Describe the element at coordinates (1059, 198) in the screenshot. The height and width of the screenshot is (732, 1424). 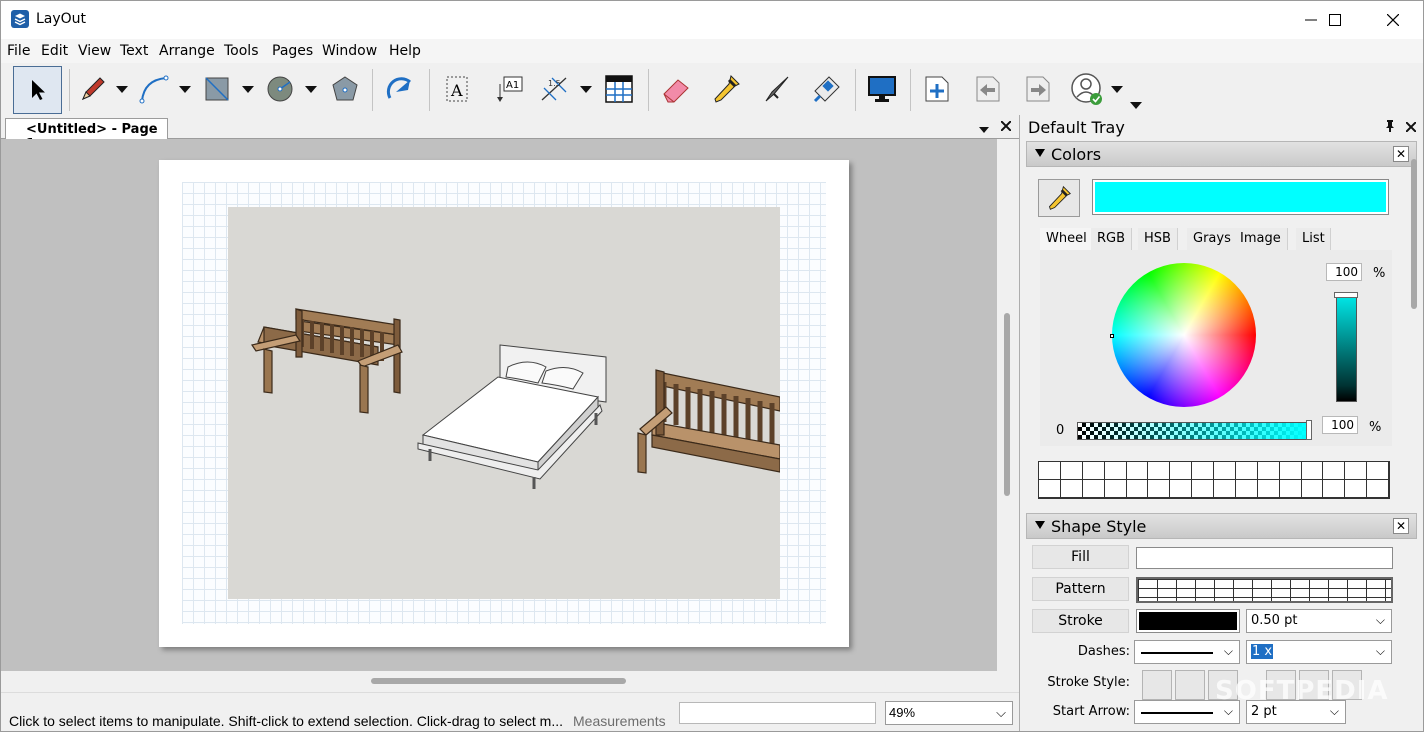
I see `color-eyedropper-button` at that location.